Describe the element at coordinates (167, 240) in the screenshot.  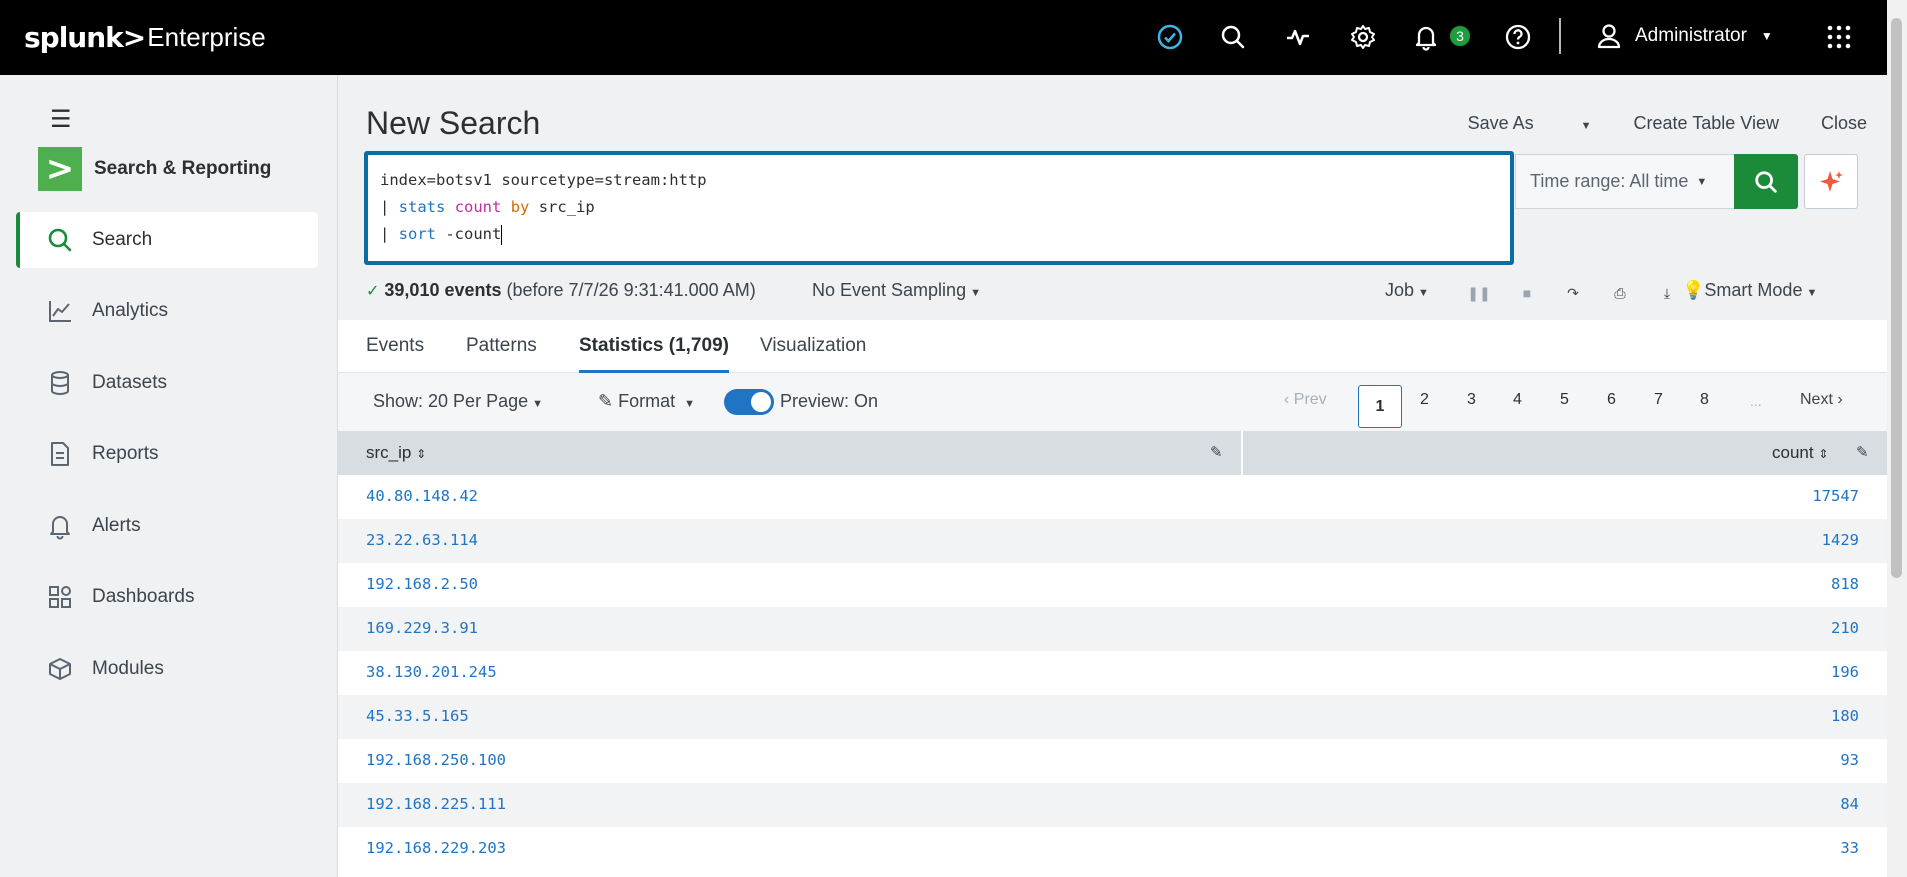
I see `sidebar-item-search: Search` at that location.